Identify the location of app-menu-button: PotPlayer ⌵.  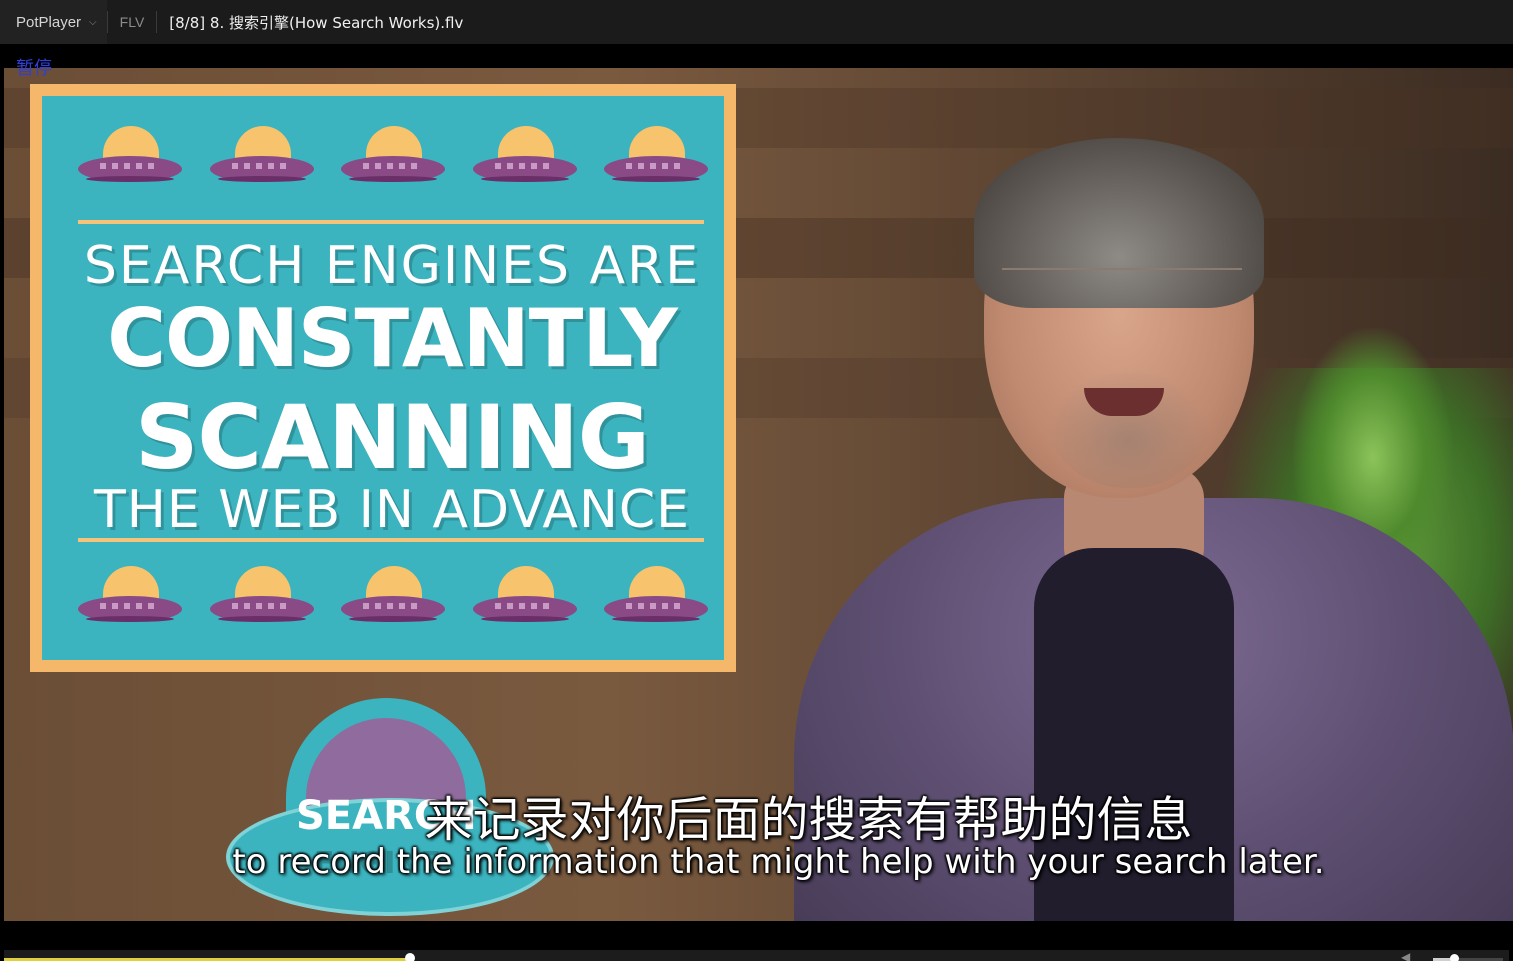
(53, 22).